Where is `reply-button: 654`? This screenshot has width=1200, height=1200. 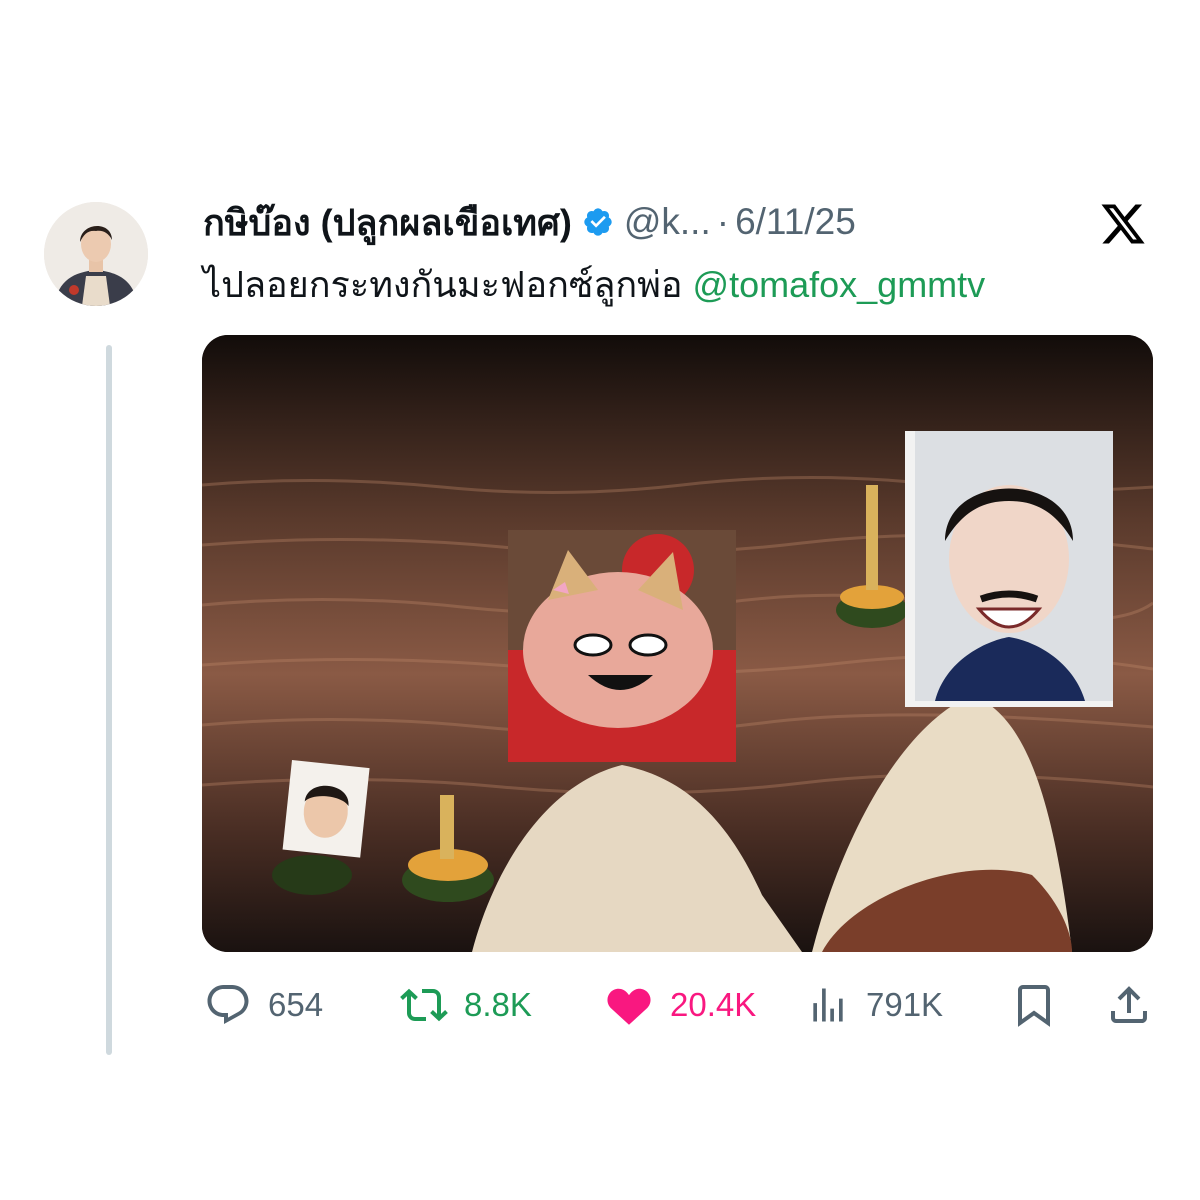
reply-button: 654 is located at coordinates (263, 1005).